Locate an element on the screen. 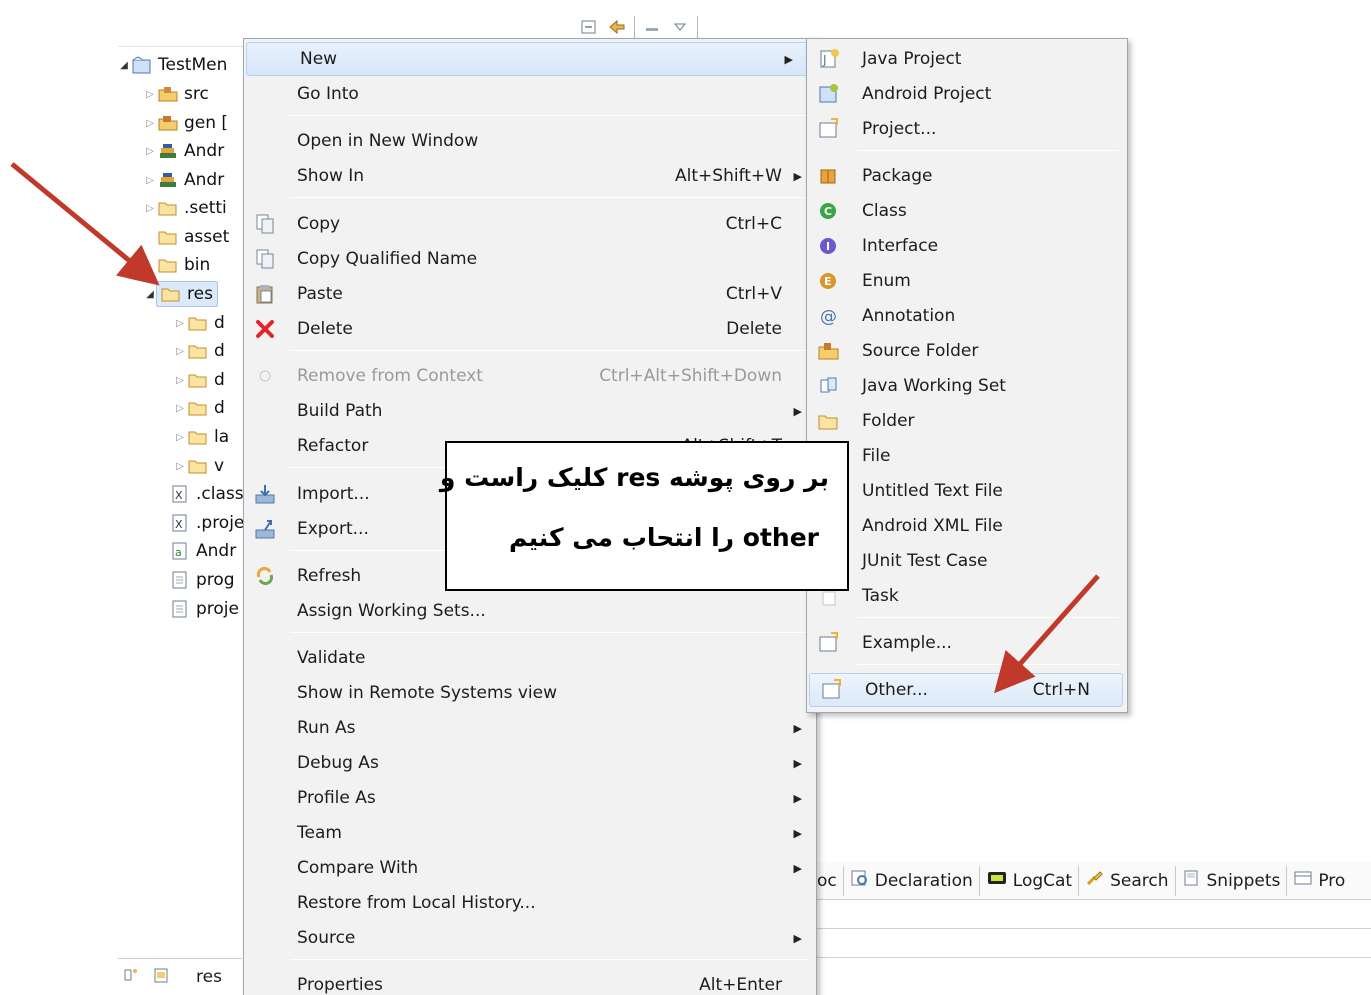 This screenshot has height=995, width=1371. menu-item-run-as: Run As ▶ is located at coordinates (530, 728).